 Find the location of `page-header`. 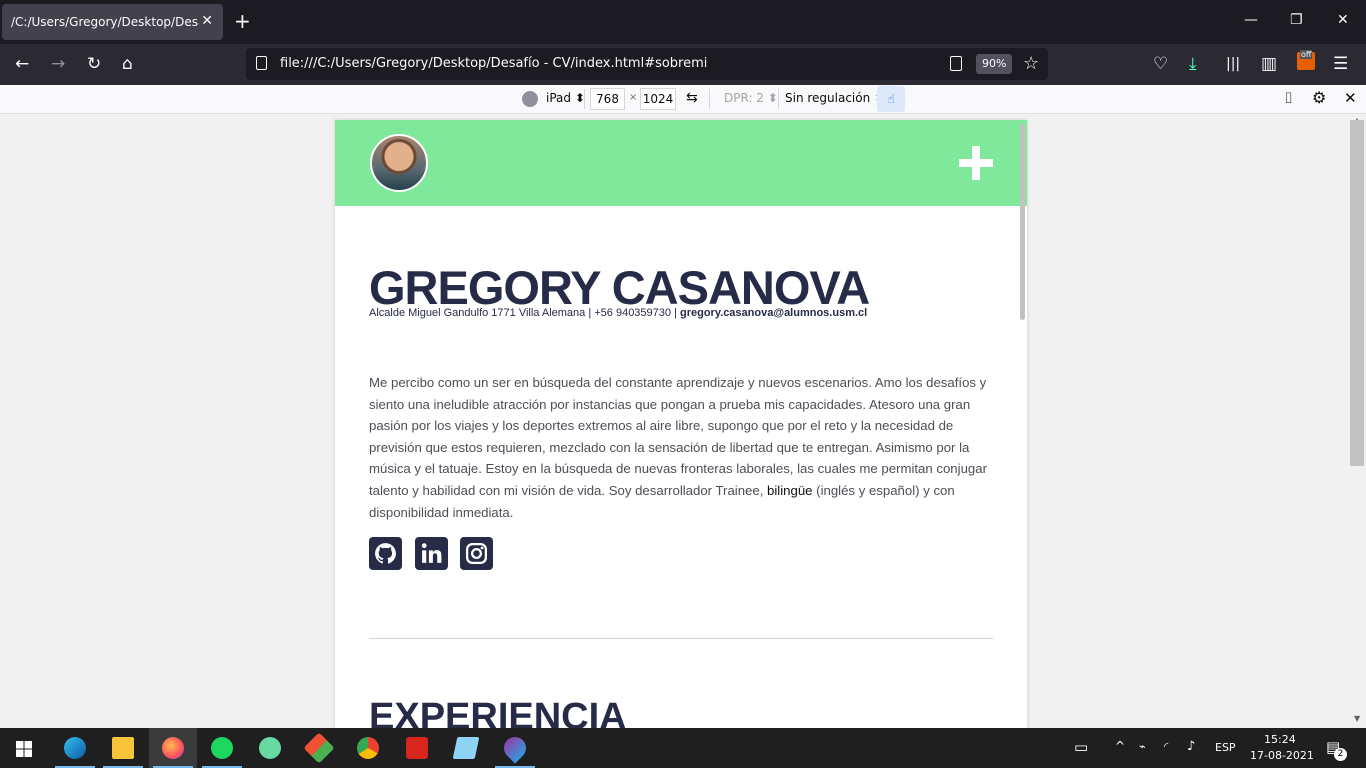

page-header is located at coordinates (681, 163).